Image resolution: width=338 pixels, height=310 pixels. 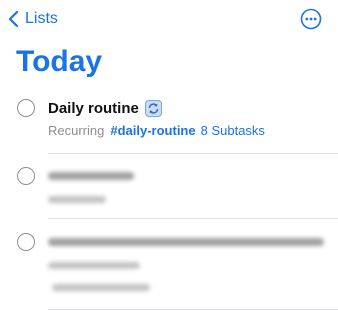 I want to click on task-tag: #daily-routine, so click(x=152, y=130).